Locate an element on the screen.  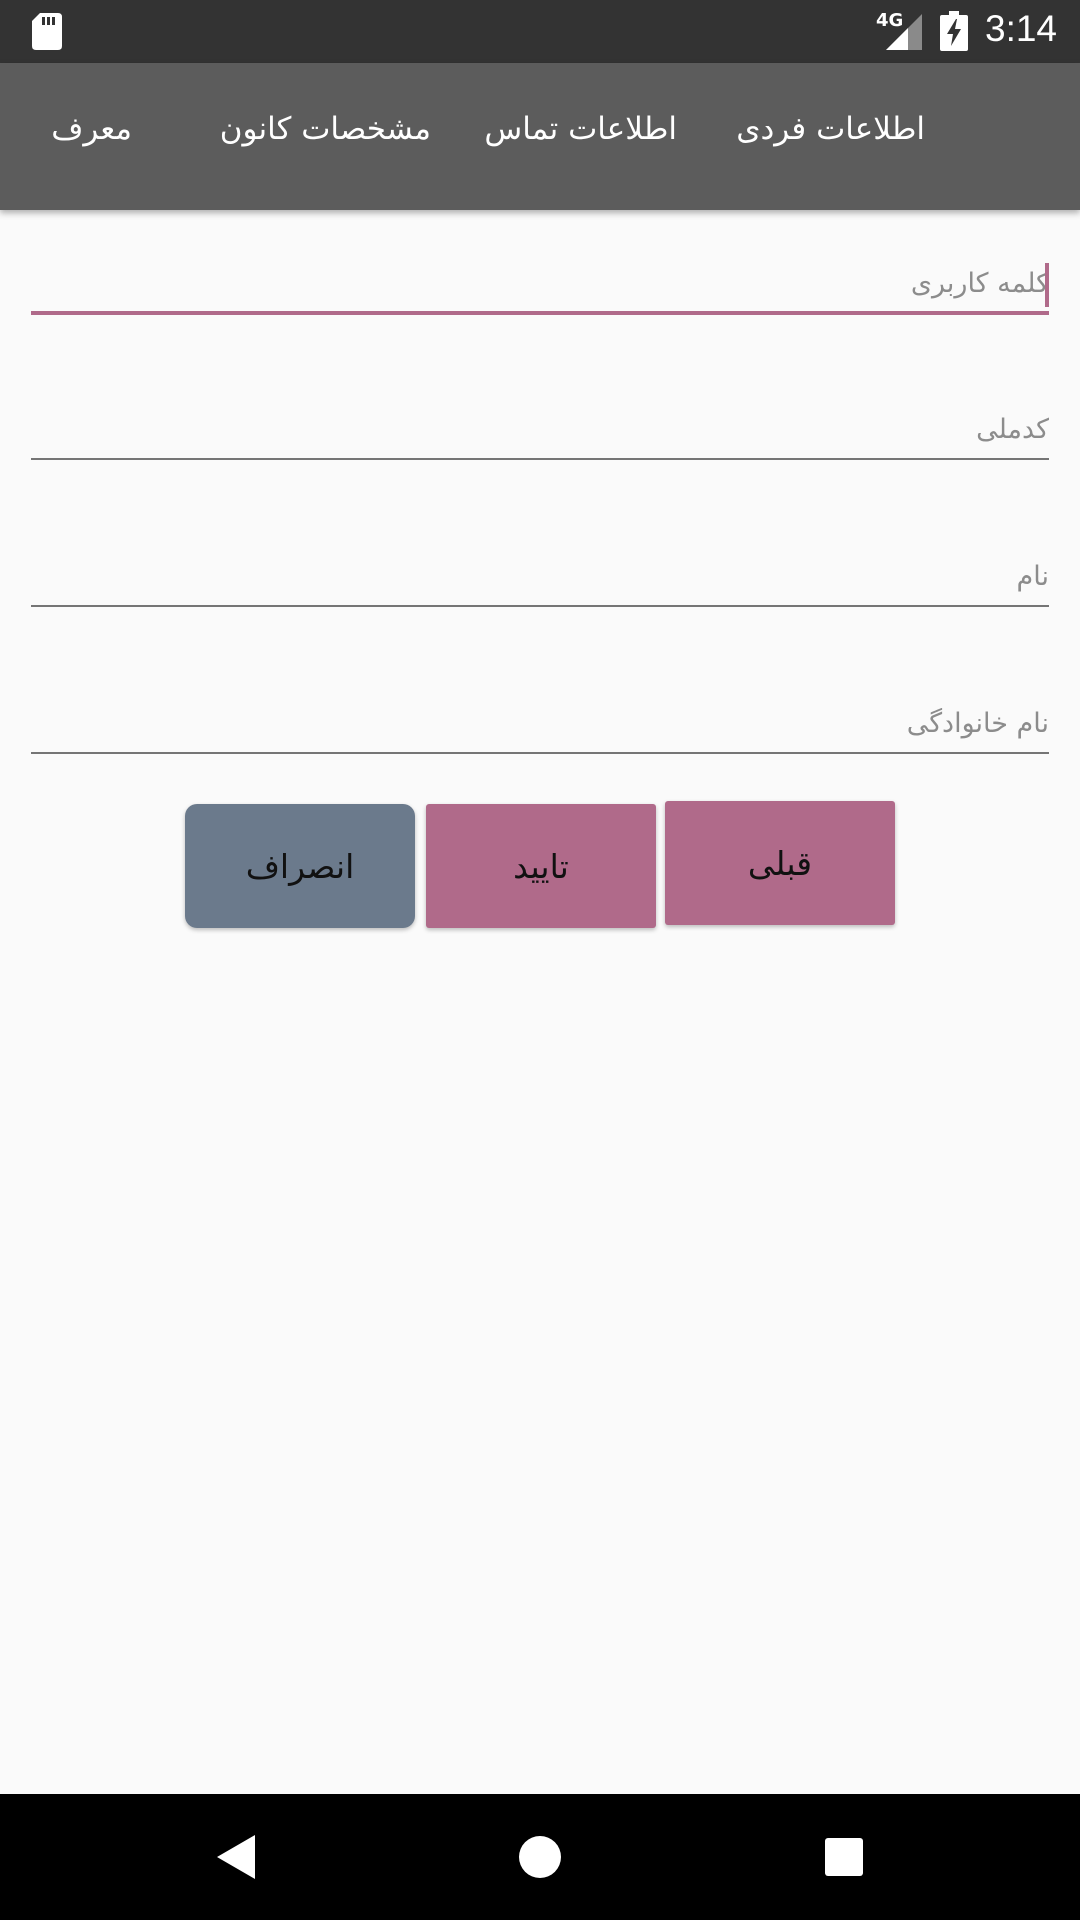
navigation-bar is located at coordinates (540, 1857).